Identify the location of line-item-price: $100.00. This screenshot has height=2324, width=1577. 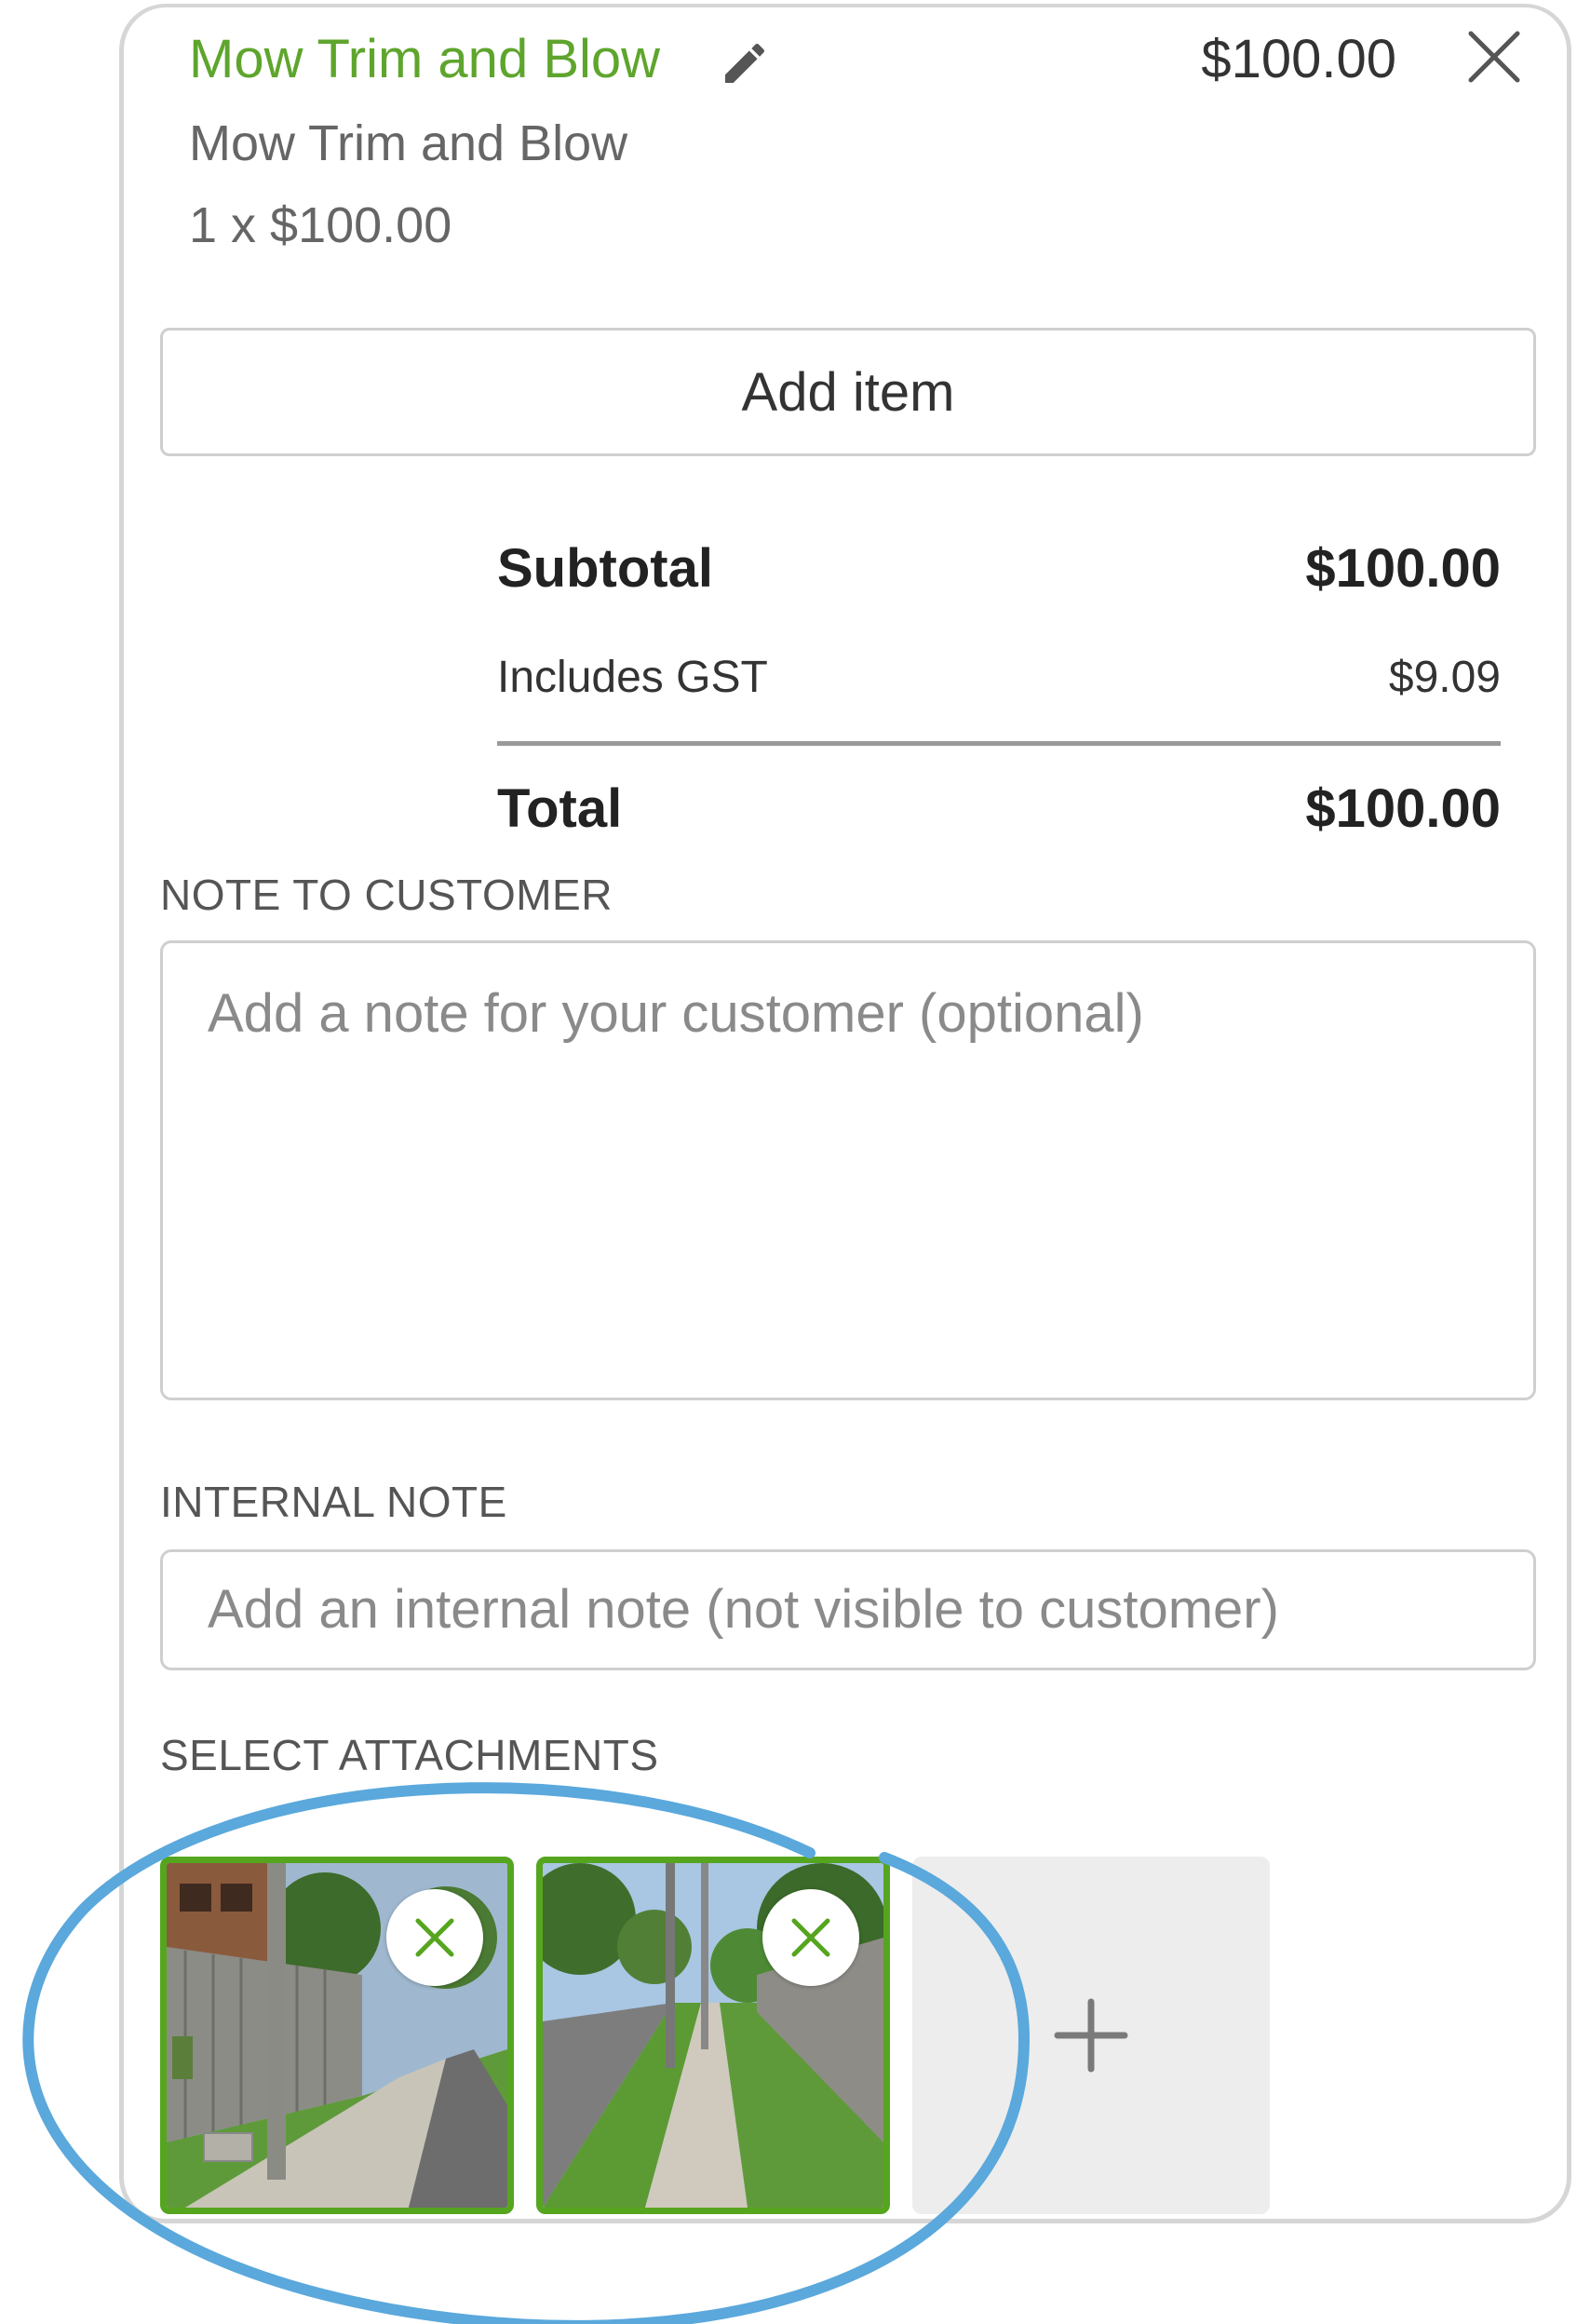
(1298, 59).